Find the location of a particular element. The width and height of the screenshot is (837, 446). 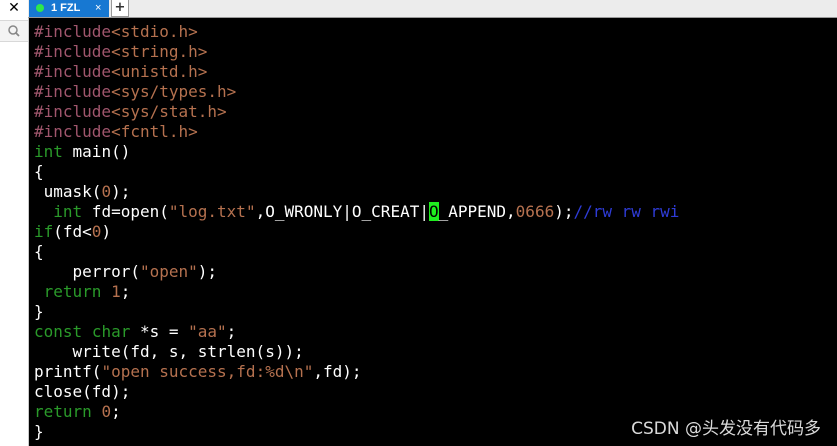

string: "log.txt" is located at coordinates (212, 211).